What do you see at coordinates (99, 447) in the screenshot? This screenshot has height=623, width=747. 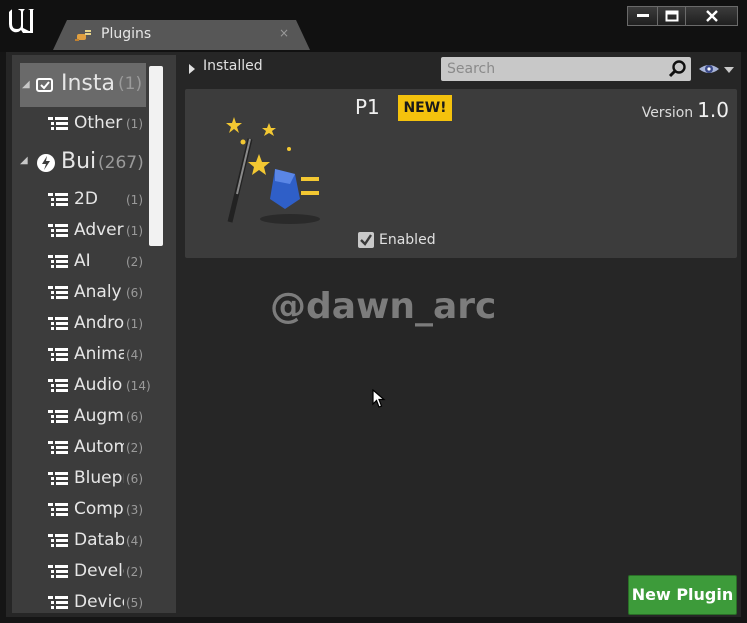 I see `subcategory-label: Autom` at bounding box center [99, 447].